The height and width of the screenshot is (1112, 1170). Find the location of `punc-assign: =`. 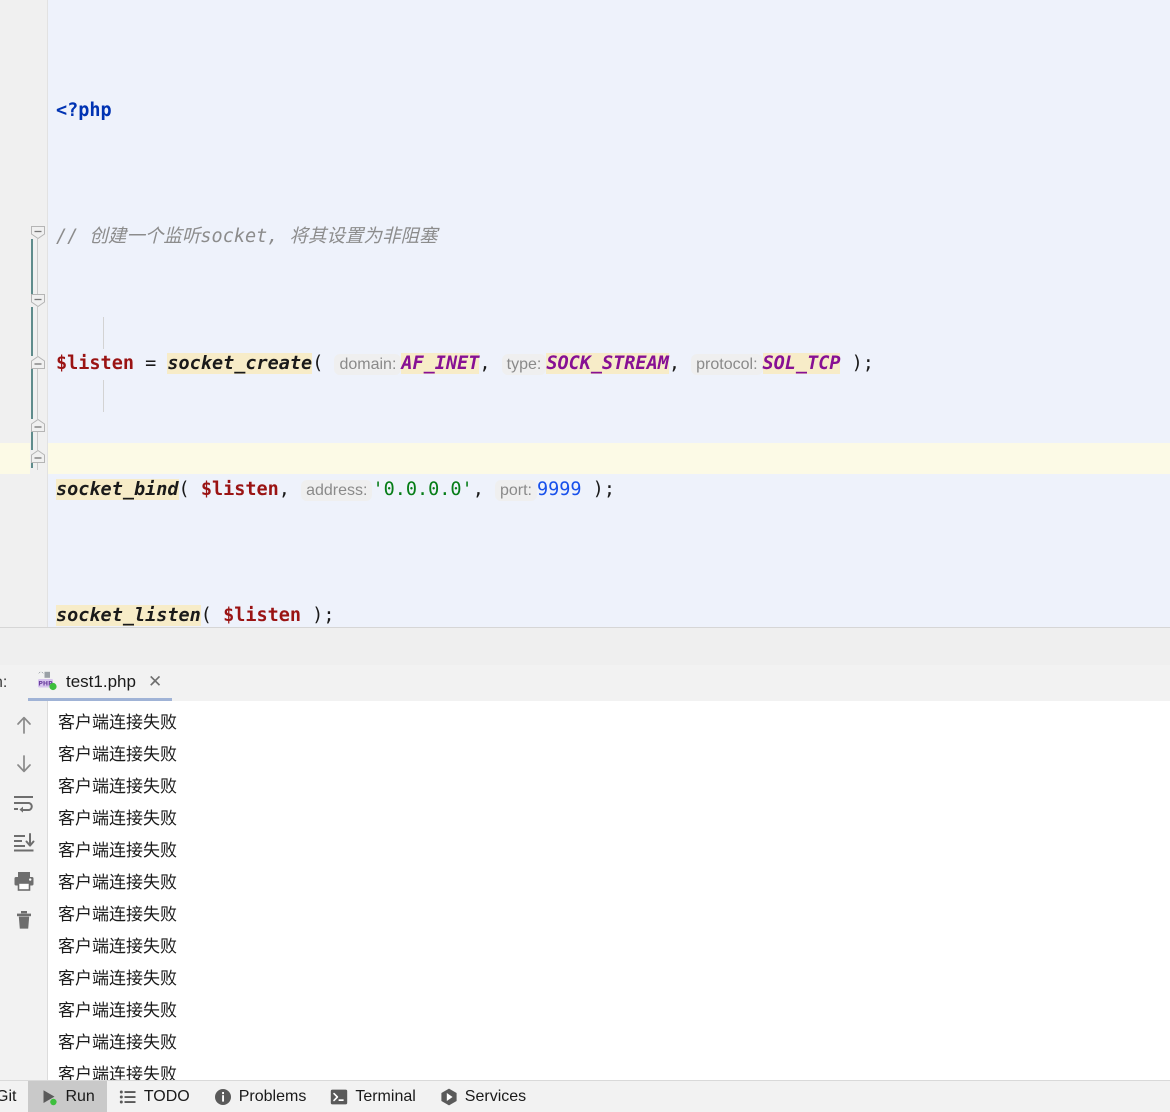

punc-assign: = is located at coordinates (150, 363).